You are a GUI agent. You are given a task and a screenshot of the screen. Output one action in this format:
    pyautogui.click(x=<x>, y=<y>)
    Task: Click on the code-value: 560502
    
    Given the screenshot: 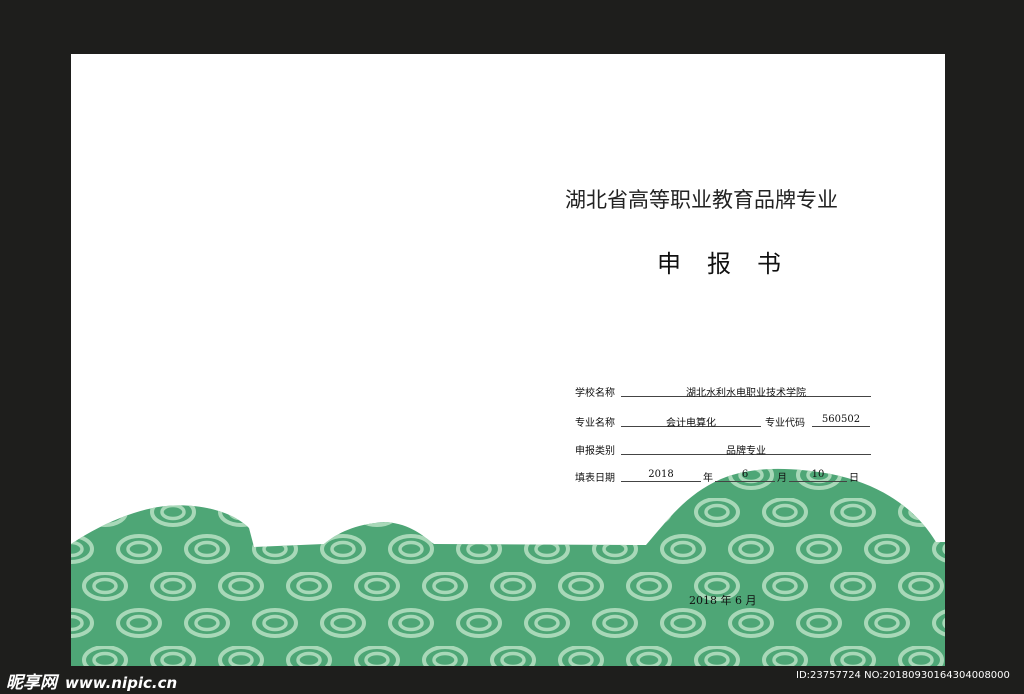 What is the action you would take?
    pyautogui.click(x=841, y=420)
    